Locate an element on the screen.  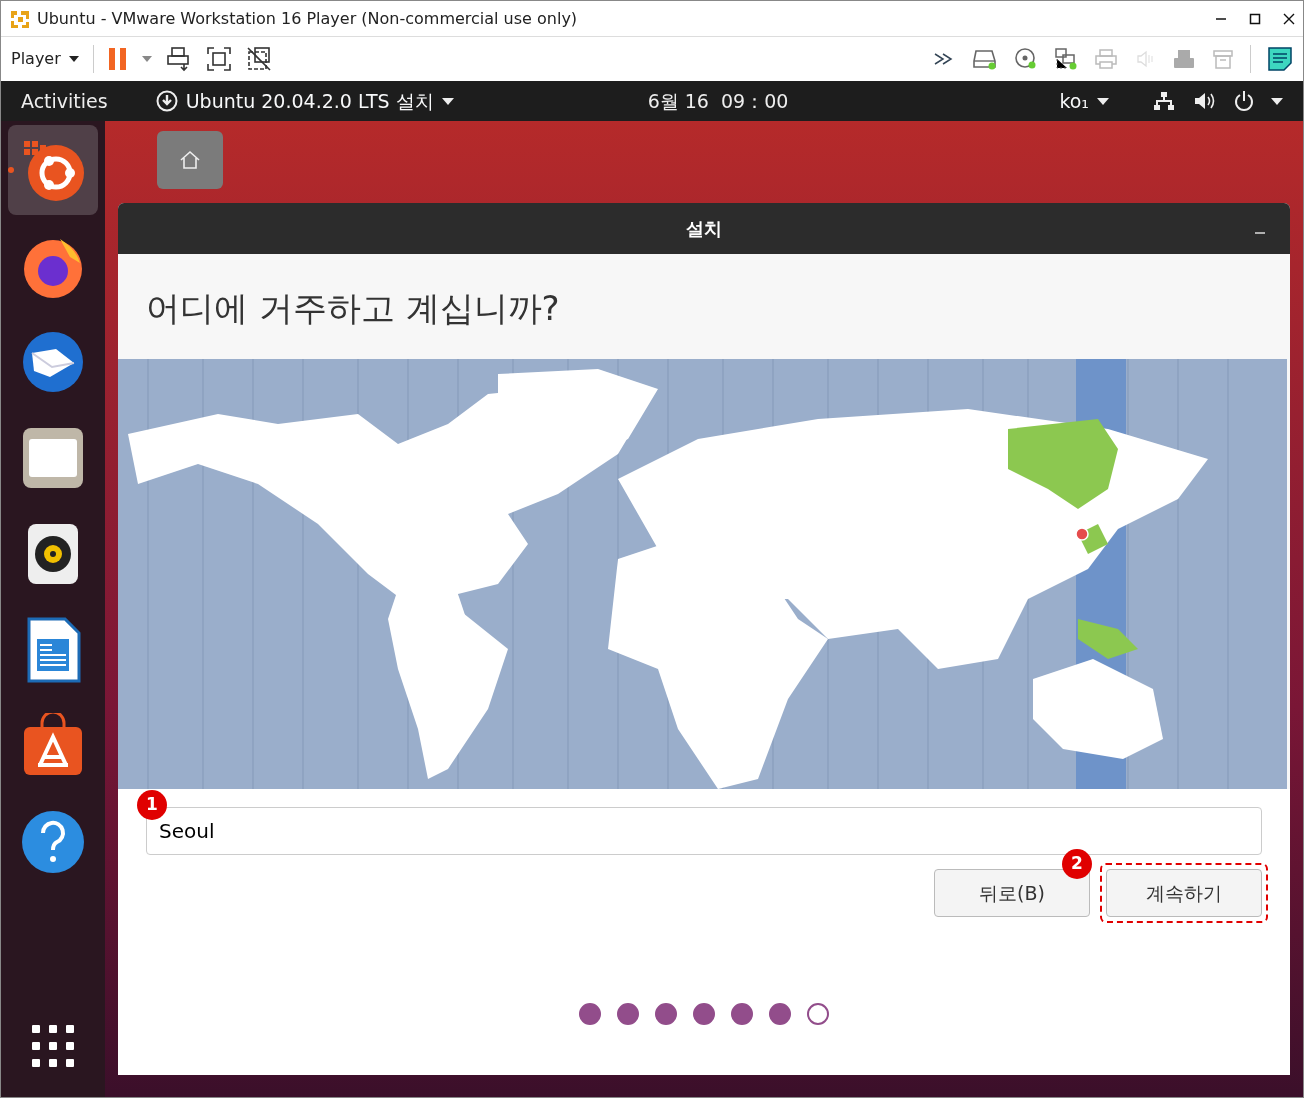
maximize-icon is located at coordinates (1255, 18).